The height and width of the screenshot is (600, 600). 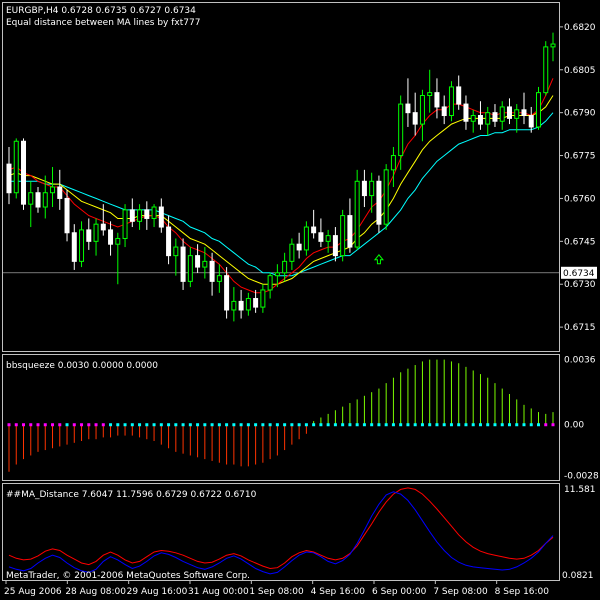 I want to click on price-tick-label: 0.6760, so click(x=580, y=199).